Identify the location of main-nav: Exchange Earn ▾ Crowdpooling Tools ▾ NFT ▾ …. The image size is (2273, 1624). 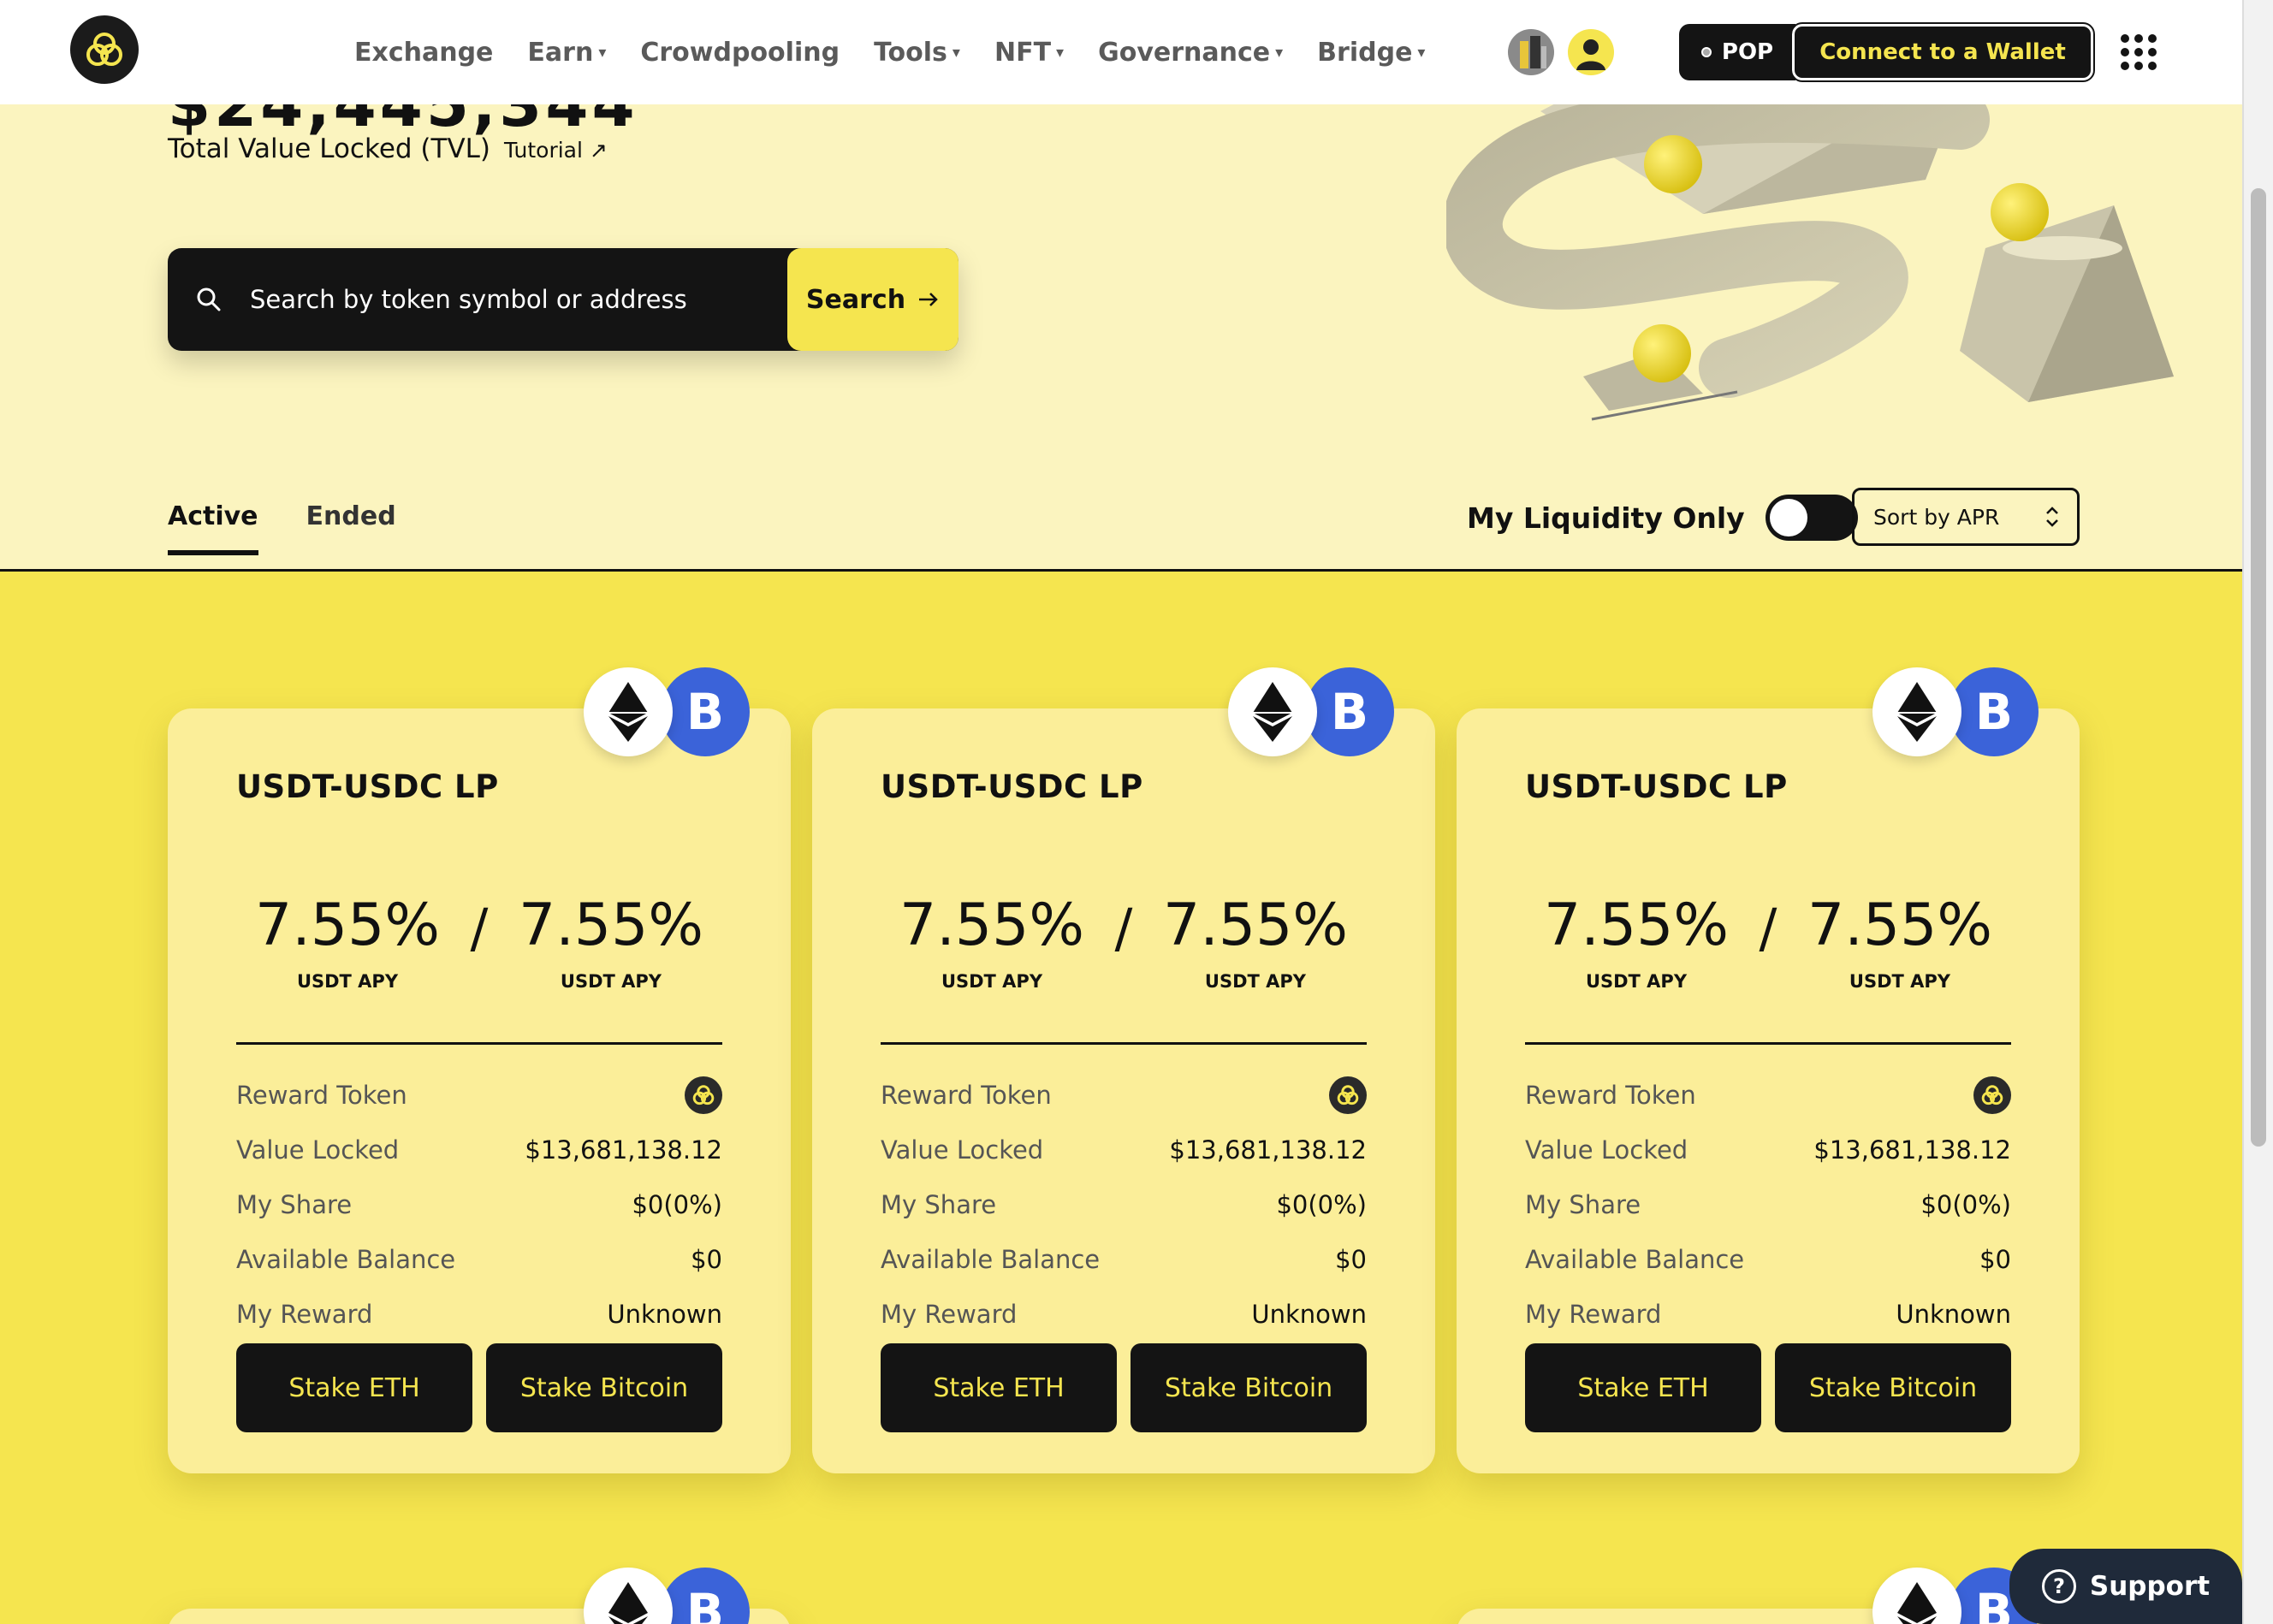
(889, 52).